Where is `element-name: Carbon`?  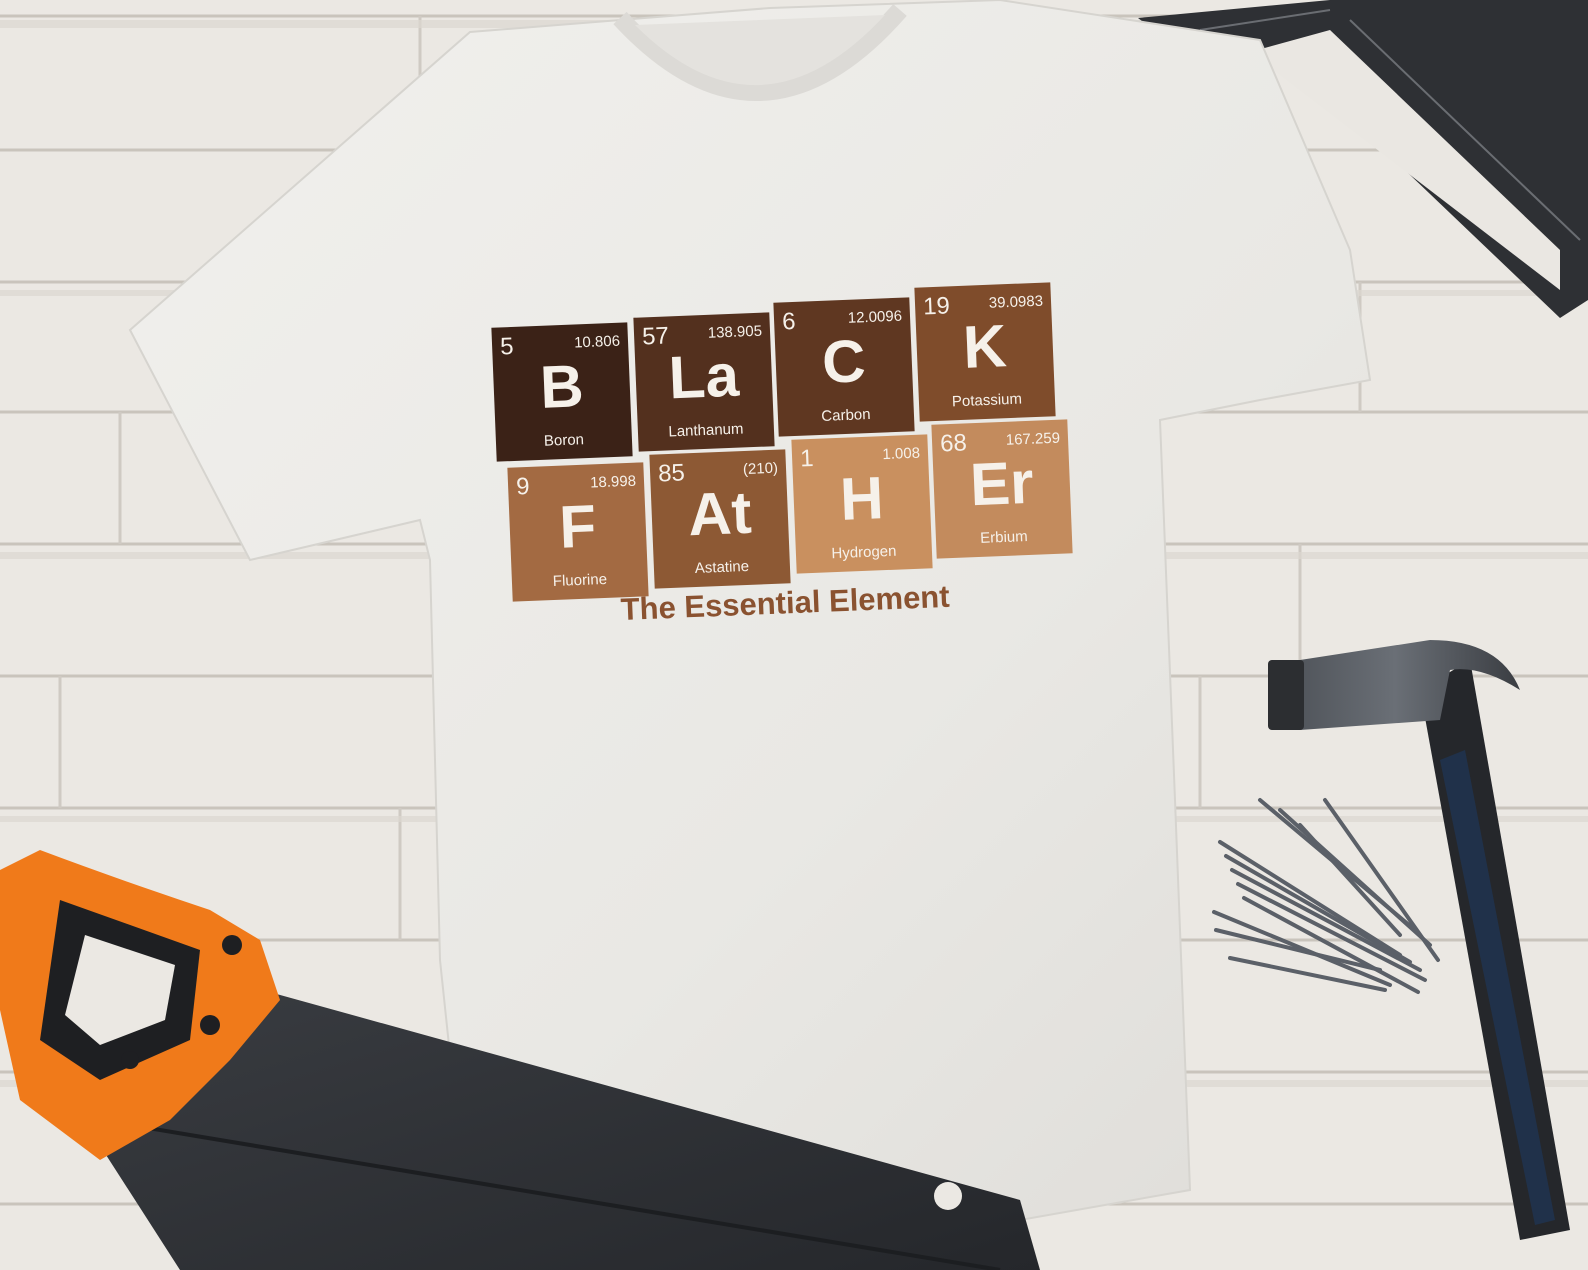
element-name: Carbon is located at coordinates (846, 415).